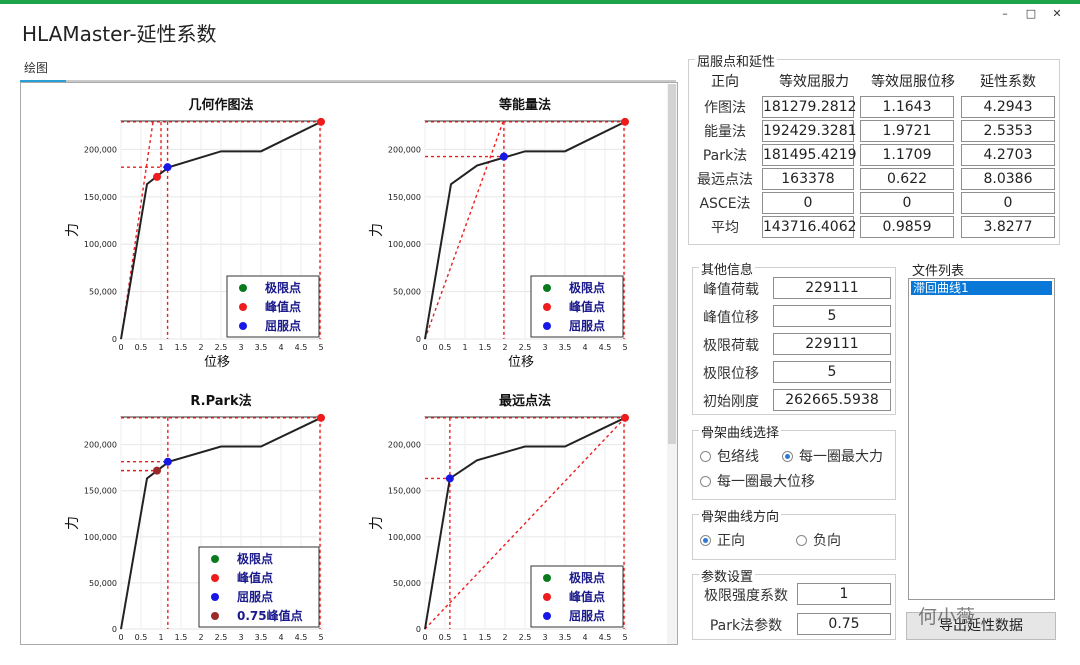 The height and width of the screenshot is (665, 1080). What do you see at coordinates (404, 445) in the screenshot?
I see `y-tick-label: 200,000` at bounding box center [404, 445].